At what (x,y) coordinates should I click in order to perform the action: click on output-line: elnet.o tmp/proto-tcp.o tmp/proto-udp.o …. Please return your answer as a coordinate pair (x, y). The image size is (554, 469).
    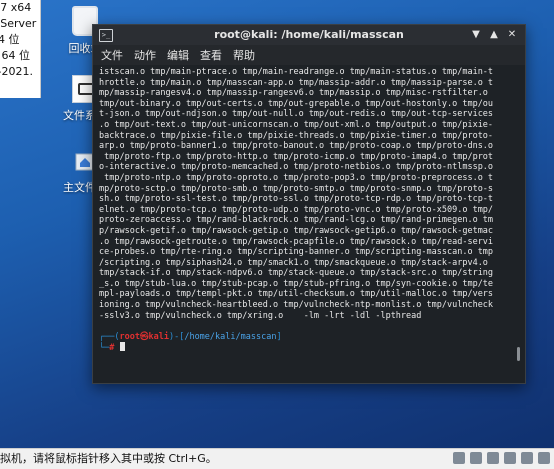
    Looking at the image, I should click on (296, 209).